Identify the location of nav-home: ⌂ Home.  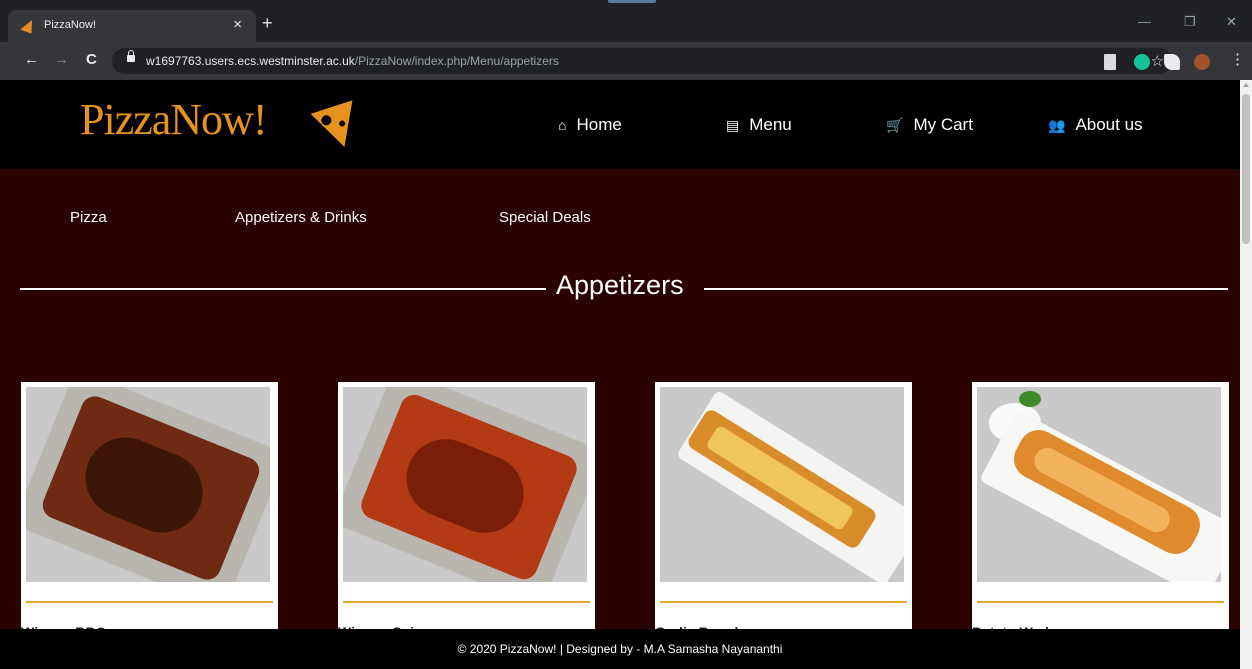
(590, 125).